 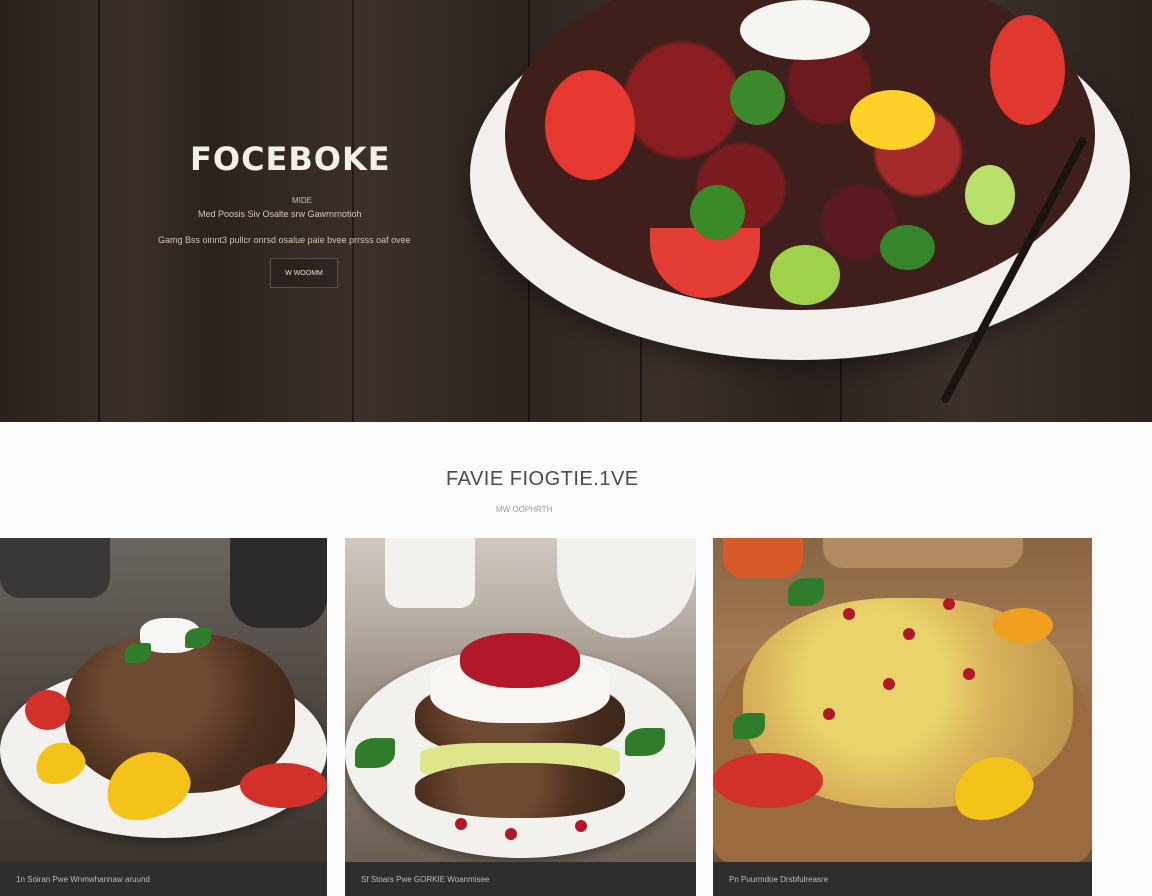 I want to click on cream-topping, so click(x=805, y=30).